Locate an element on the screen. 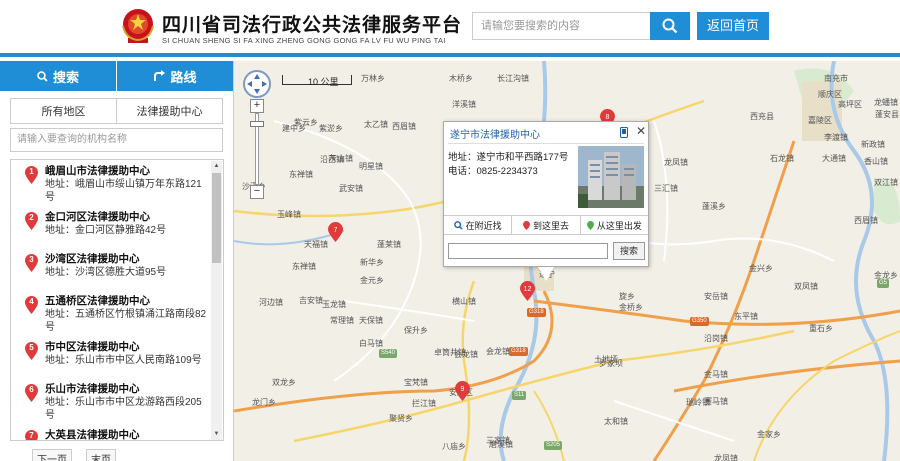 This screenshot has height=461, width=900. home-button: 返回首页 is located at coordinates (733, 26).